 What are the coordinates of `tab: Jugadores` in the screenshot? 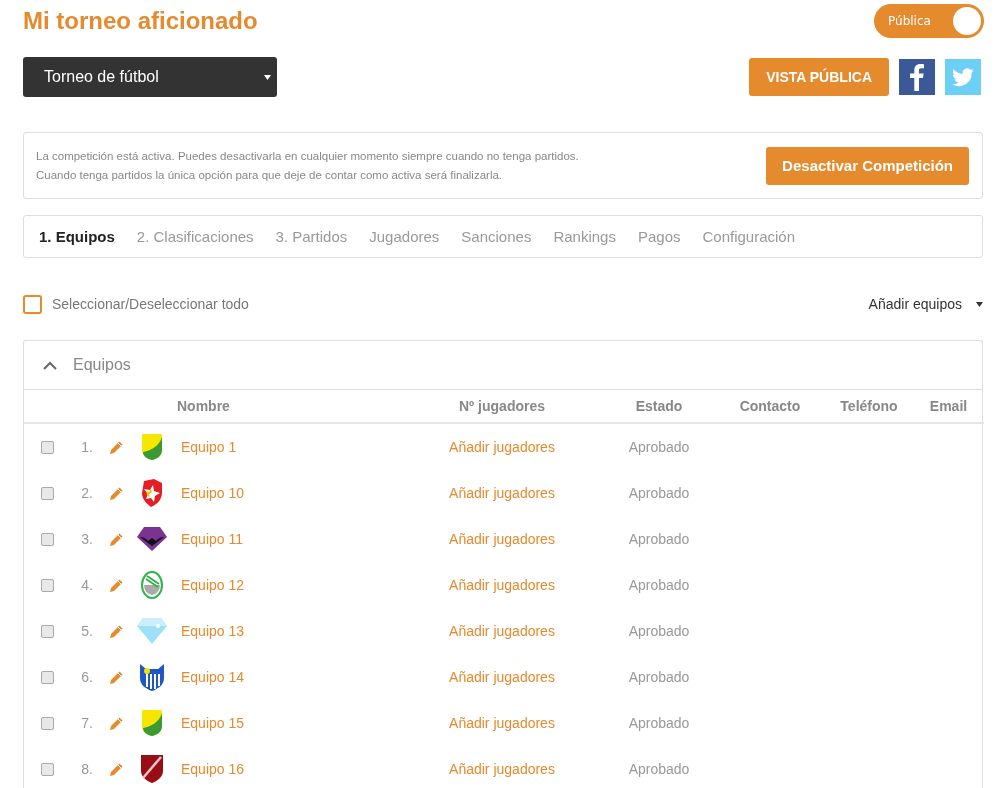 It's located at (404, 236).